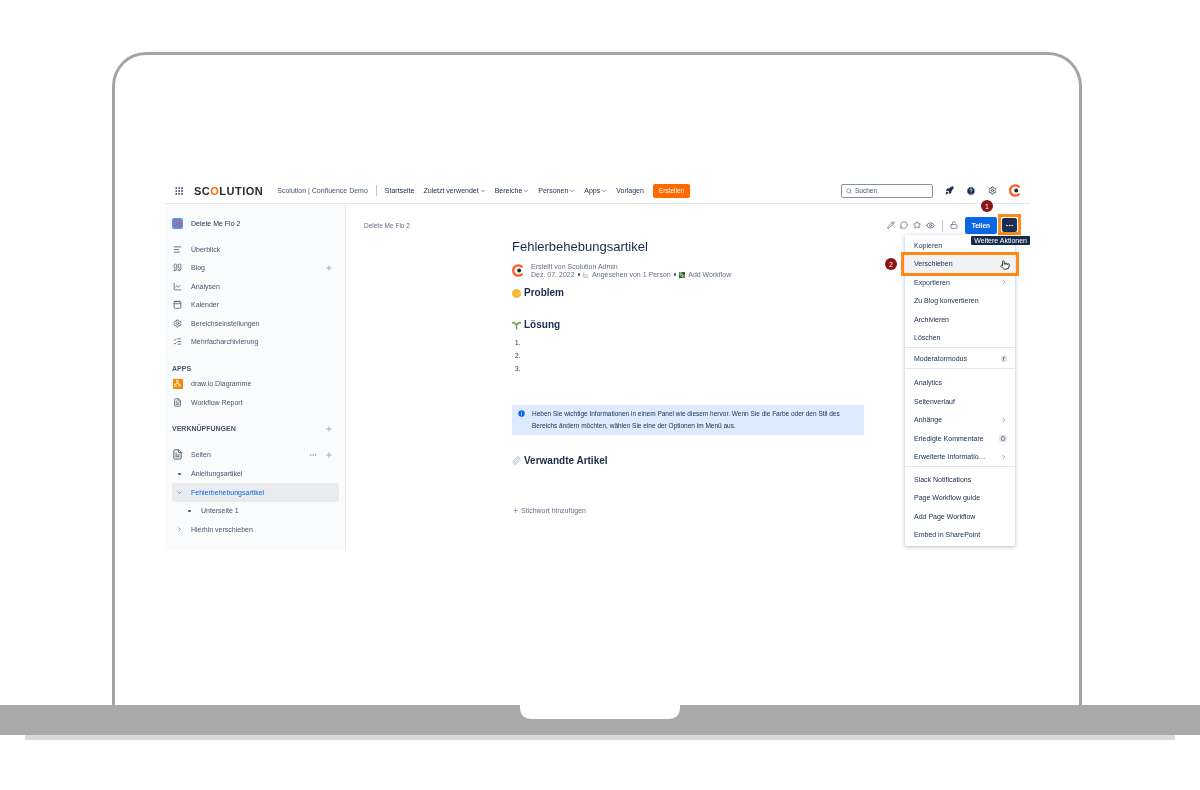 The image size is (1200, 790). Describe the element at coordinates (903, 225) in the screenshot. I see `comment-icon` at that location.